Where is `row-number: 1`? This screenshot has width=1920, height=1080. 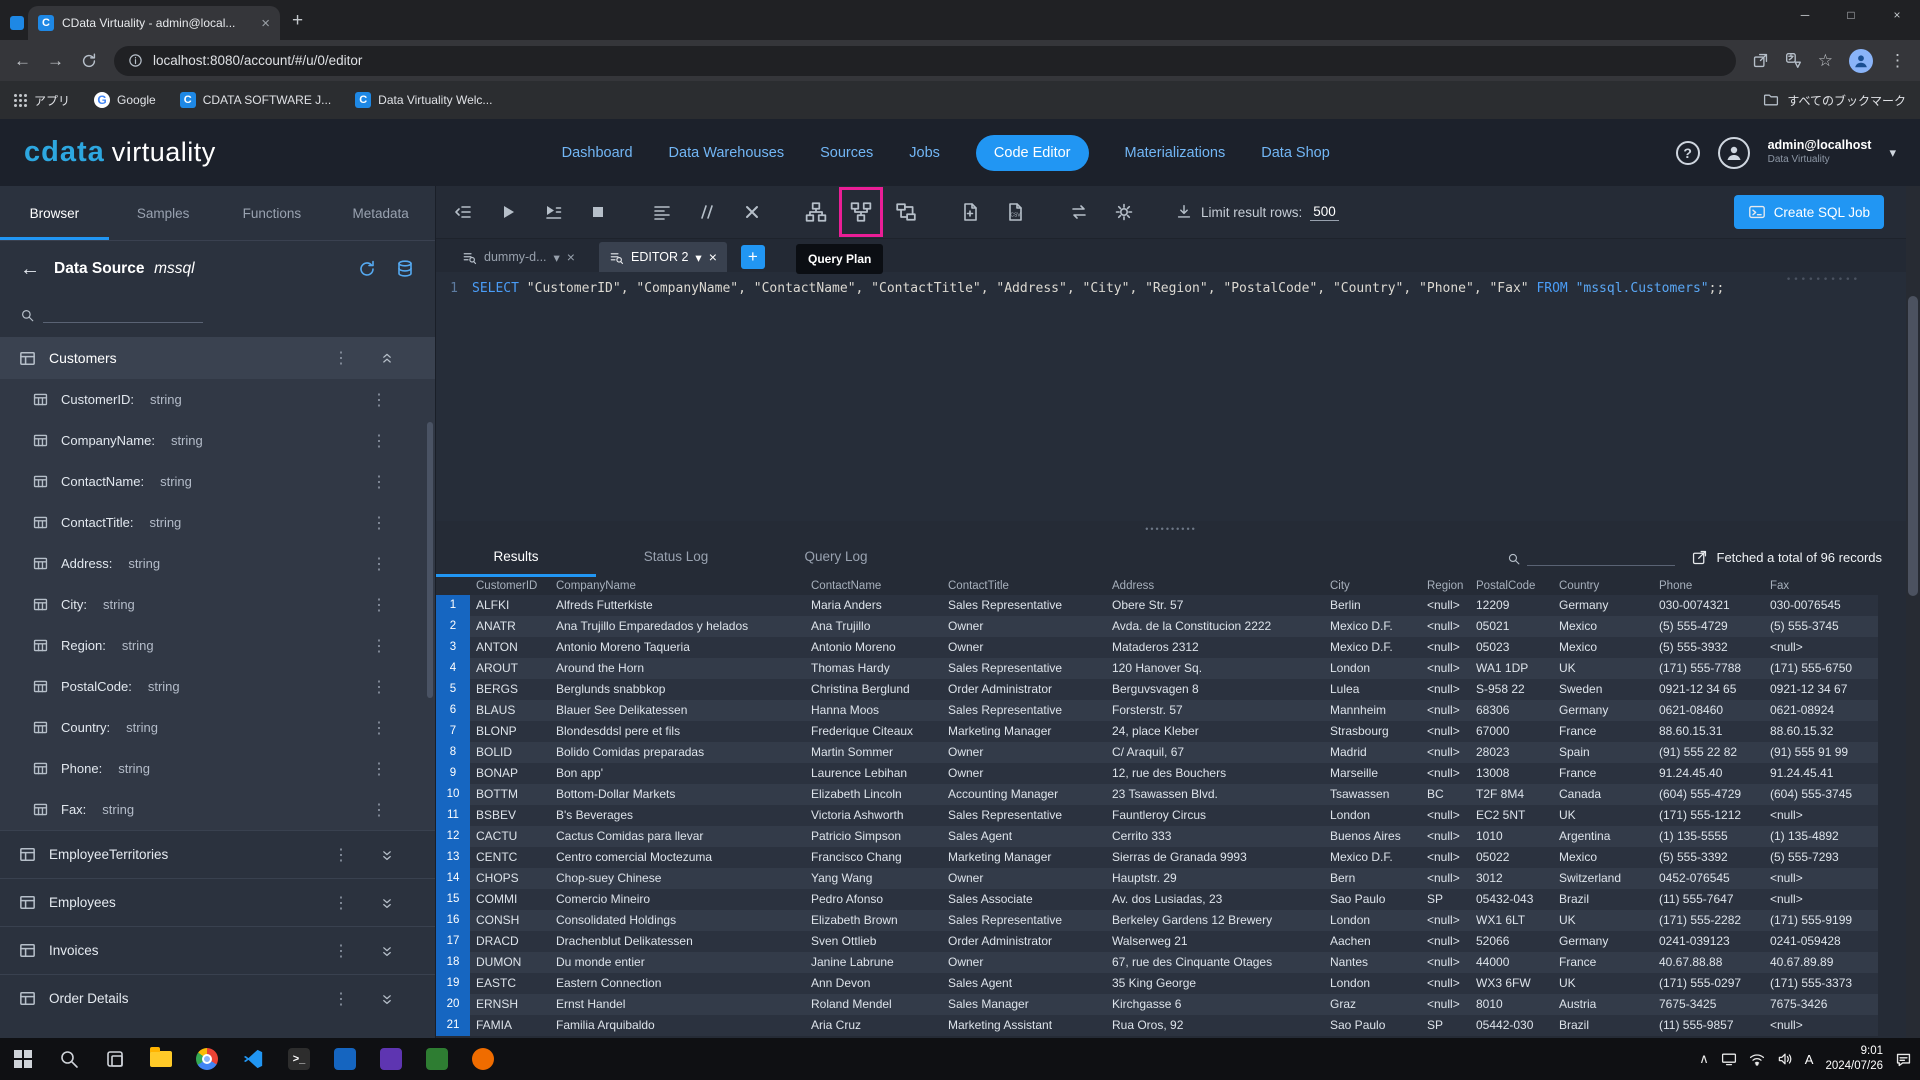
row-number: 1 is located at coordinates (453, 605).